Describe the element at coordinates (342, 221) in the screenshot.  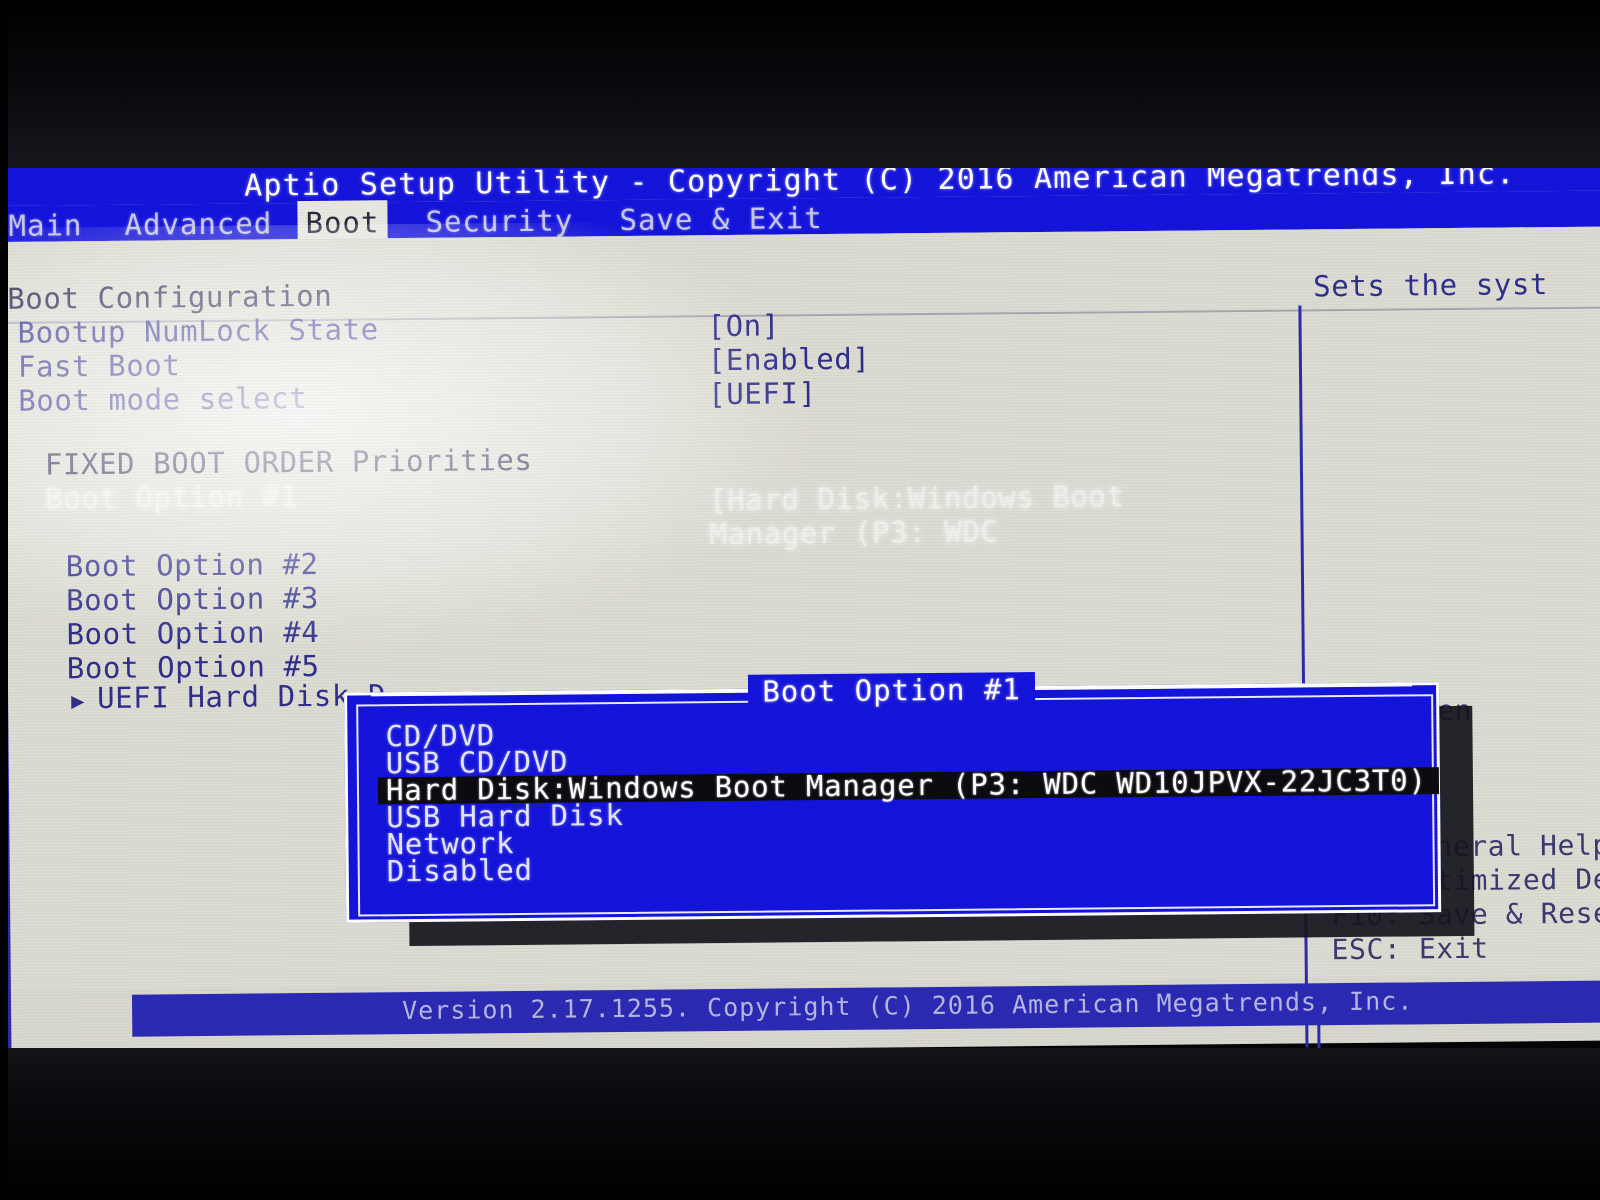
I see `tab-boot: Boot` at that location.